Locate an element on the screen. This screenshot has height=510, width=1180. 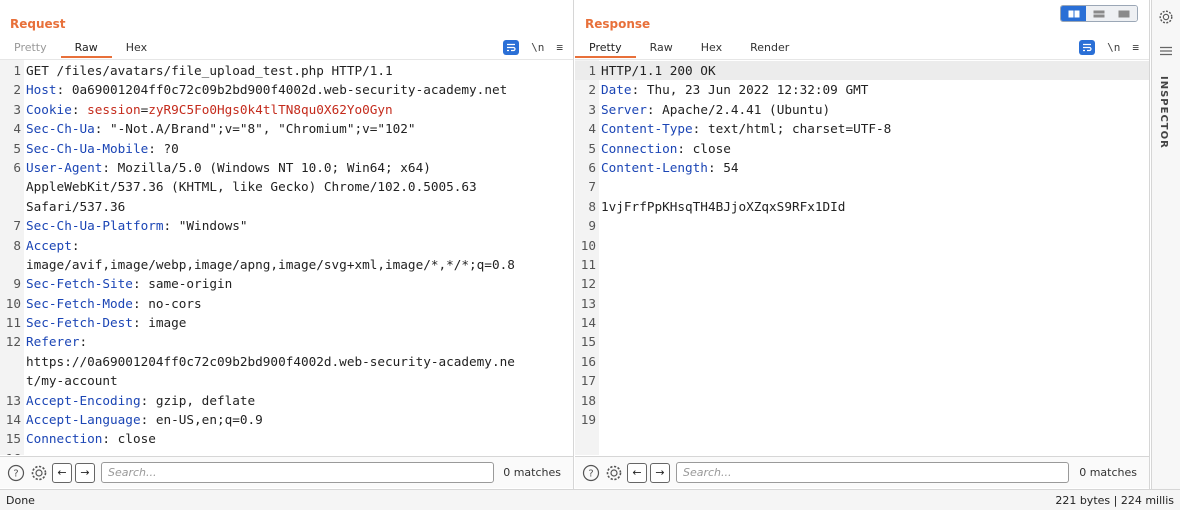
code-text: : no-cors is located at coordinates (167, 303).